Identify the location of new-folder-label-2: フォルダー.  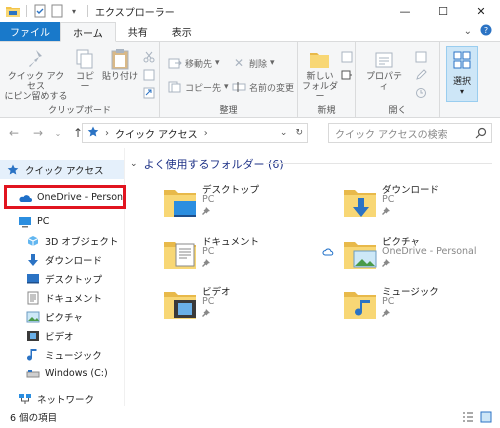
(320, 92).